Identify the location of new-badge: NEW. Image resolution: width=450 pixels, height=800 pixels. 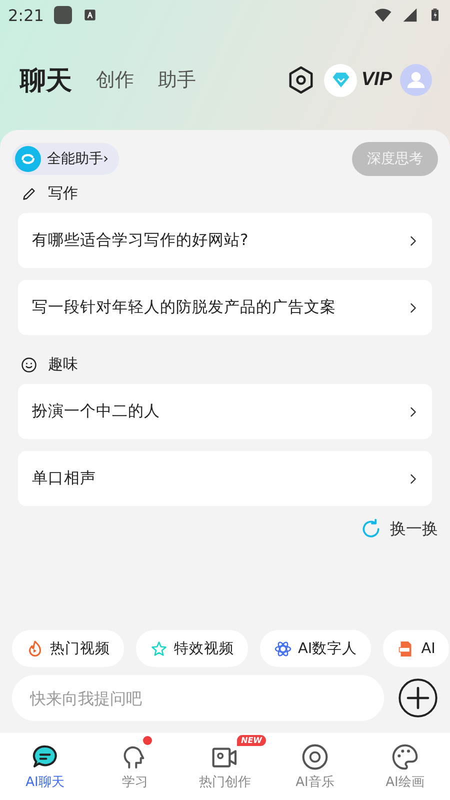
(251, 740).